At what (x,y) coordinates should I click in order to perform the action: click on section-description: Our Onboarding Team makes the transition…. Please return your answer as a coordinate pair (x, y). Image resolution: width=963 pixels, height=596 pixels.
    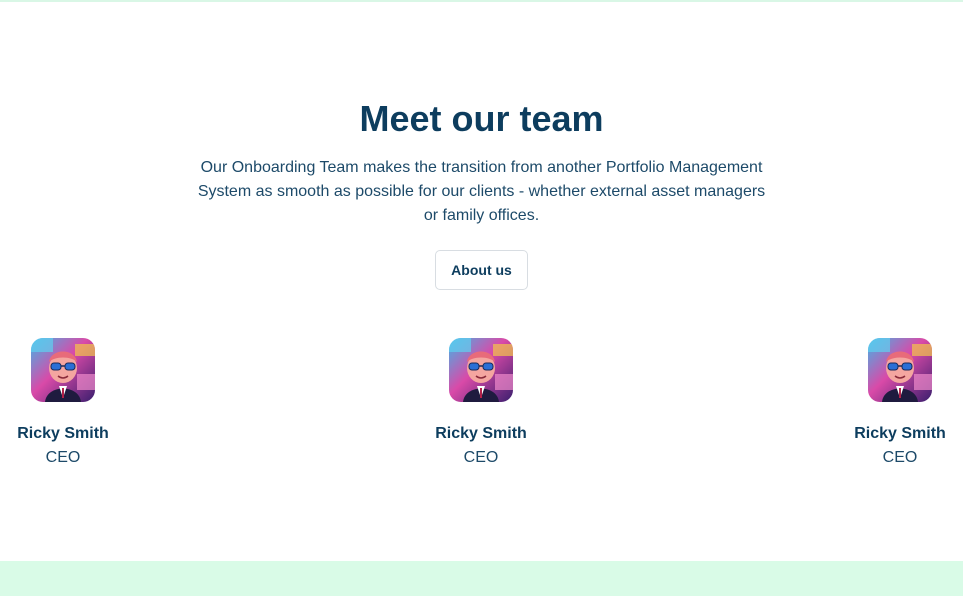
    Looking at the image, I should click on (481, 191).